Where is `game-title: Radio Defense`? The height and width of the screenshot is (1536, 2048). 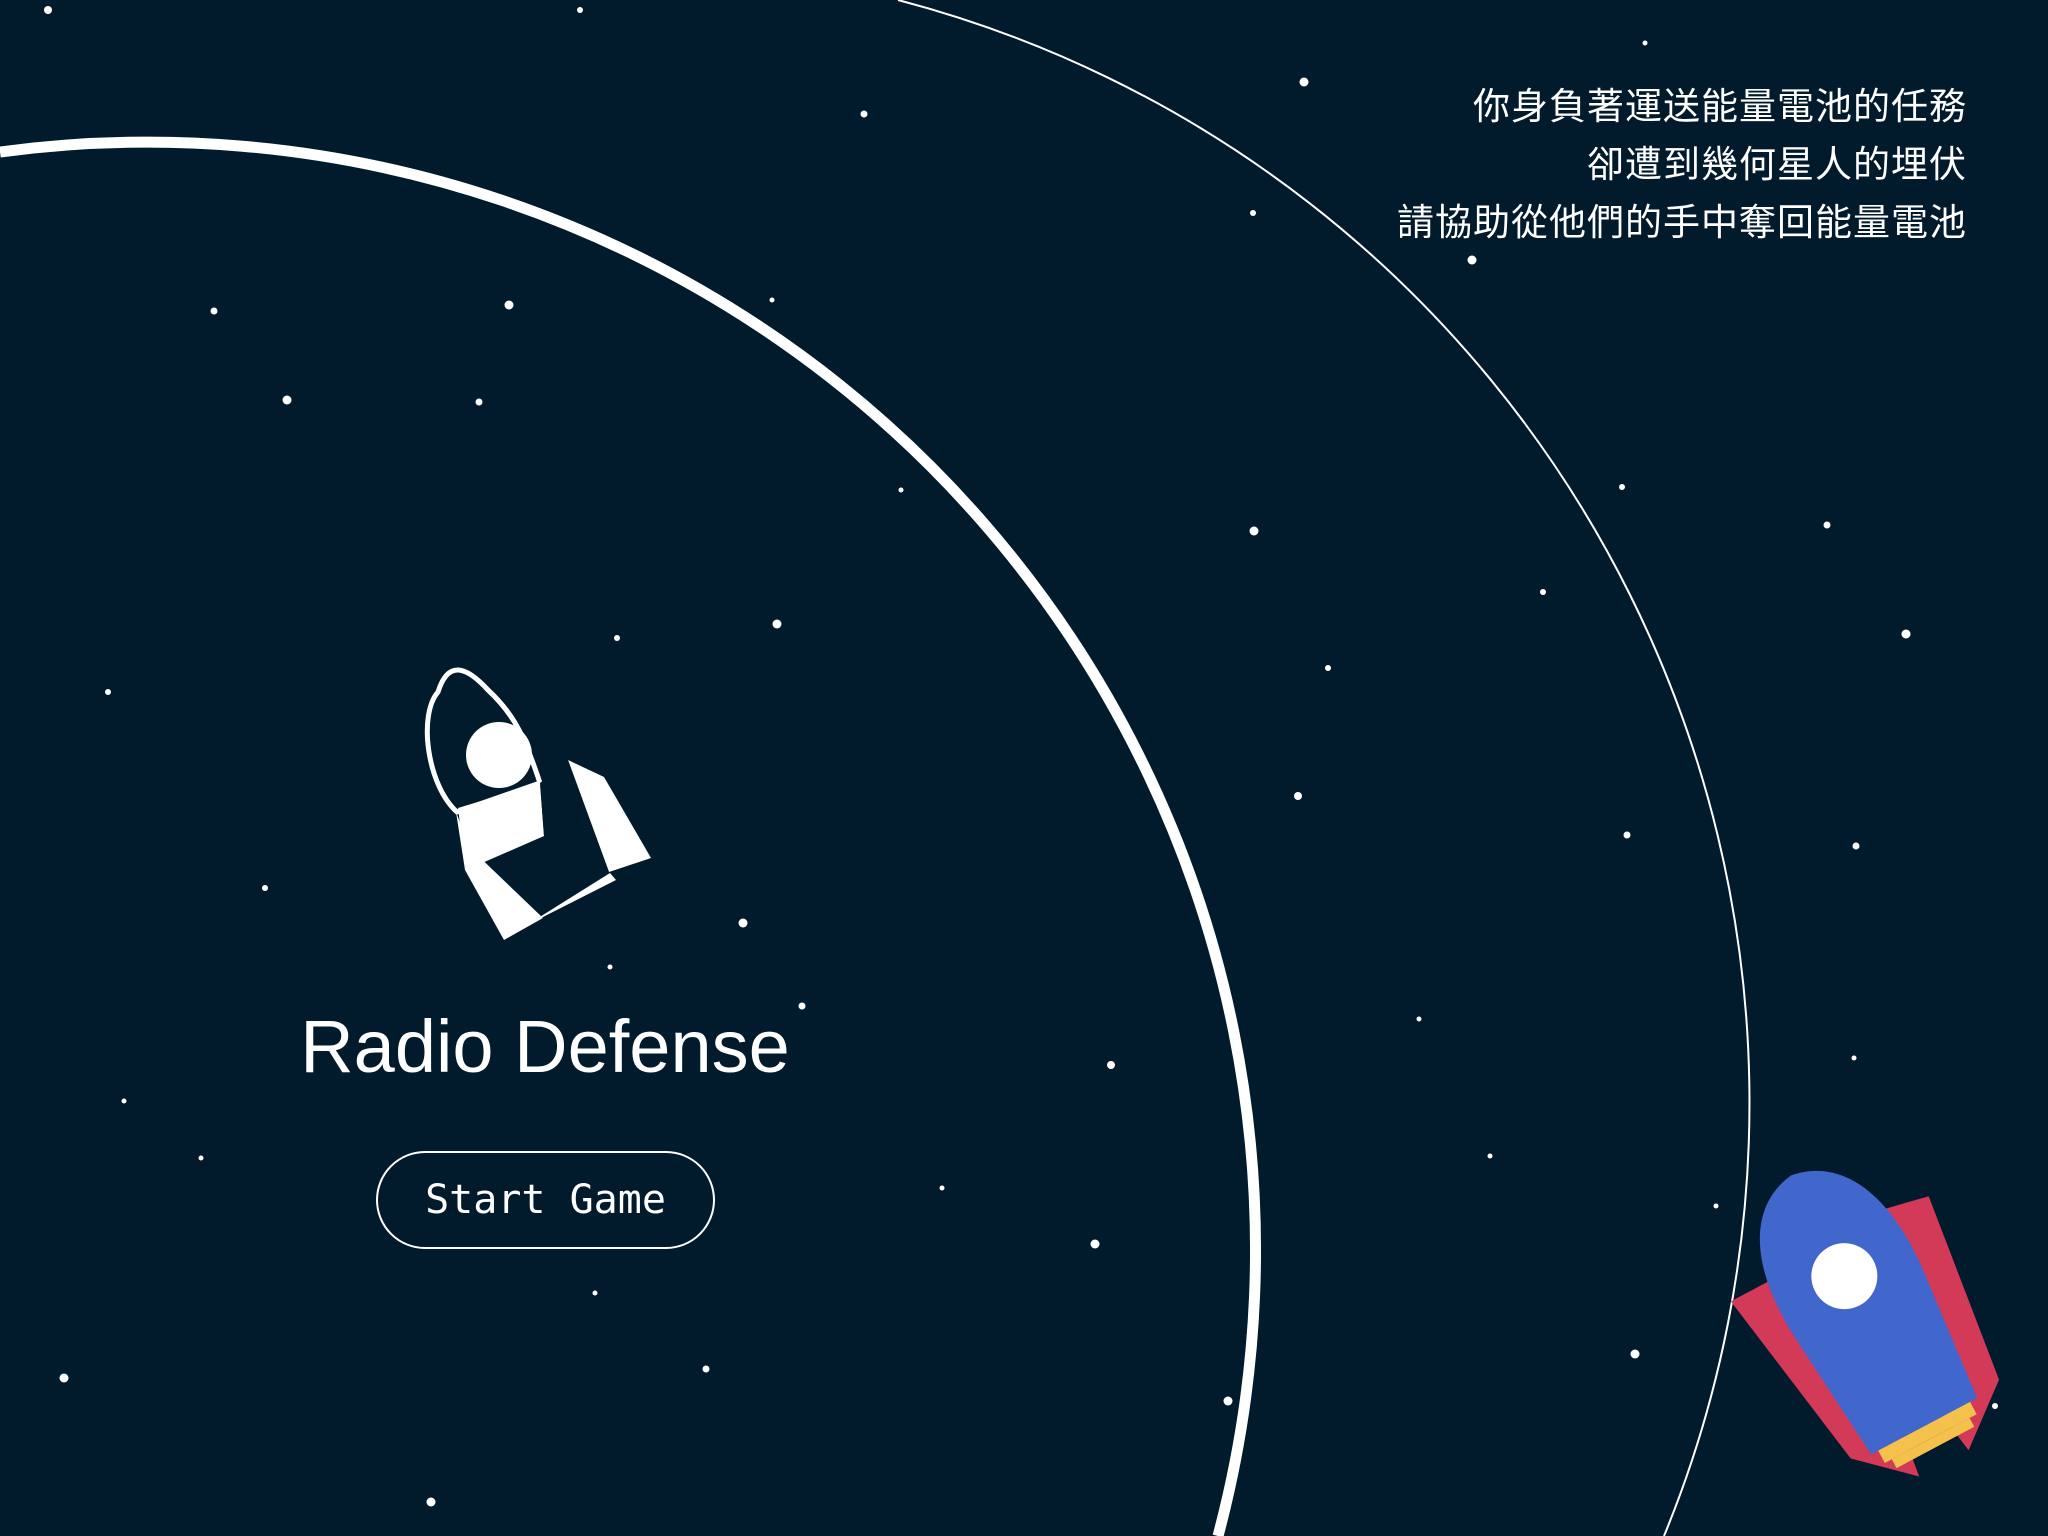
game-title: Radio Defense is located at coordinates (545, 1046).